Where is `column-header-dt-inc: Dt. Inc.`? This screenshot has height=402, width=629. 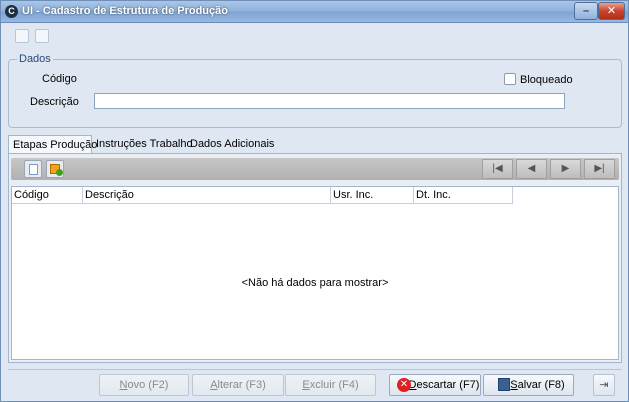 column-header-dt-inc: Dt. Inc. is located at coordinates (463, 195).